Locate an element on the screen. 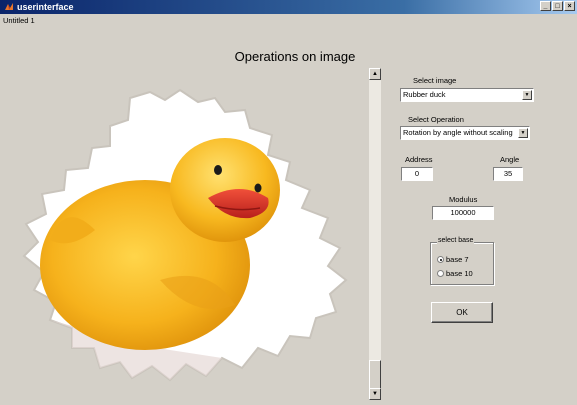 The image size is (577, 405). radio-base-7: base 7 is located at coordinates (453, 259).